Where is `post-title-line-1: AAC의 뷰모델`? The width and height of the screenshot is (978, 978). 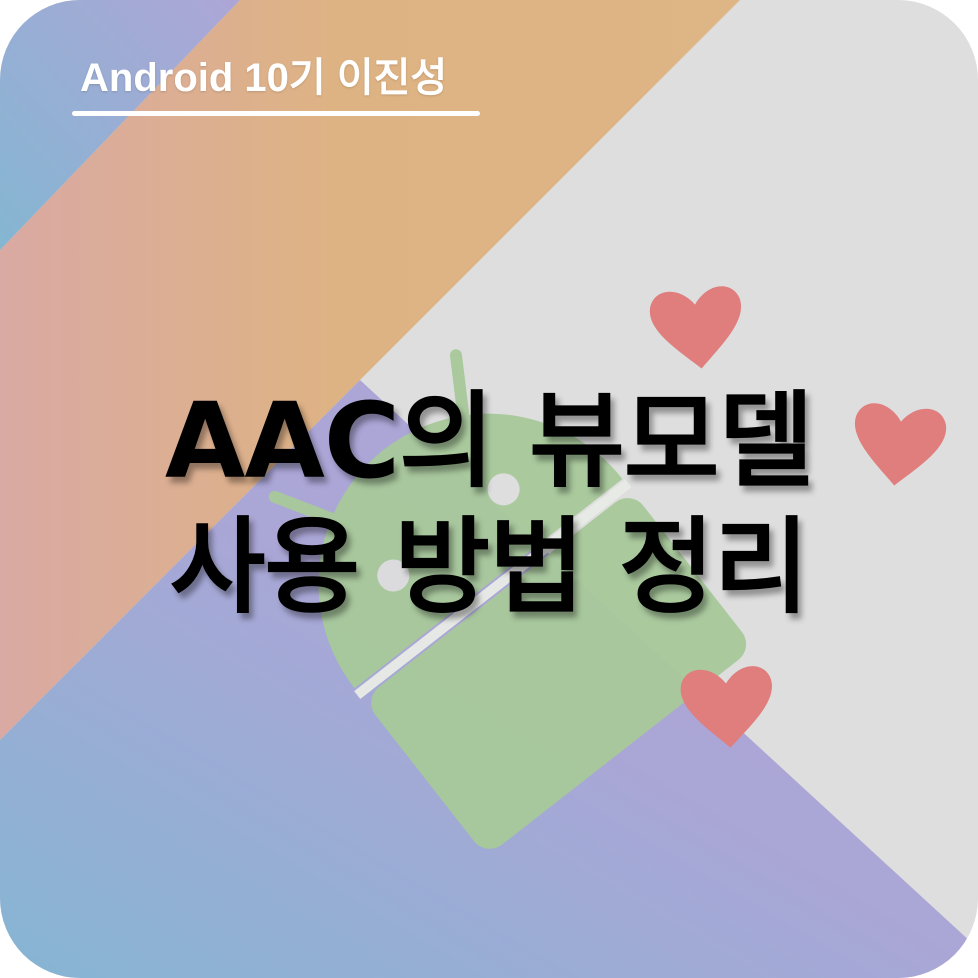 post-title-line-1: AAC의 뷰모델 is located at coordinates (489, 441).